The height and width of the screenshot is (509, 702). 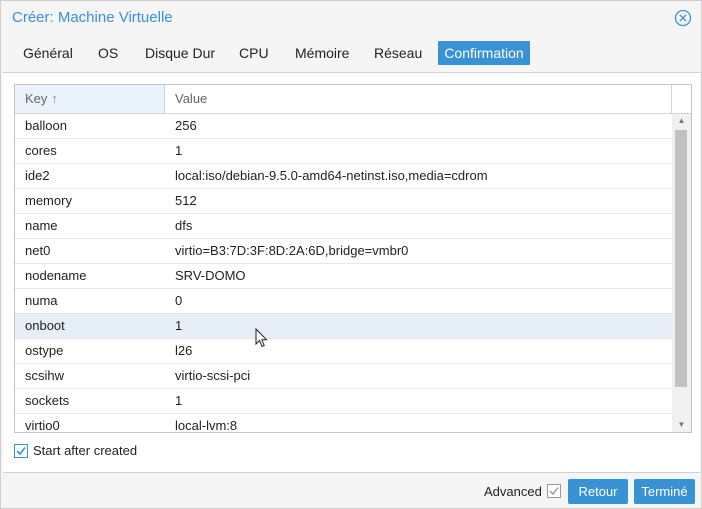 What do you see at coordinates (343, 276) in the screenshot?
I see `table-row: nodename SRV-DOMO` at bounding box center [343, 276].